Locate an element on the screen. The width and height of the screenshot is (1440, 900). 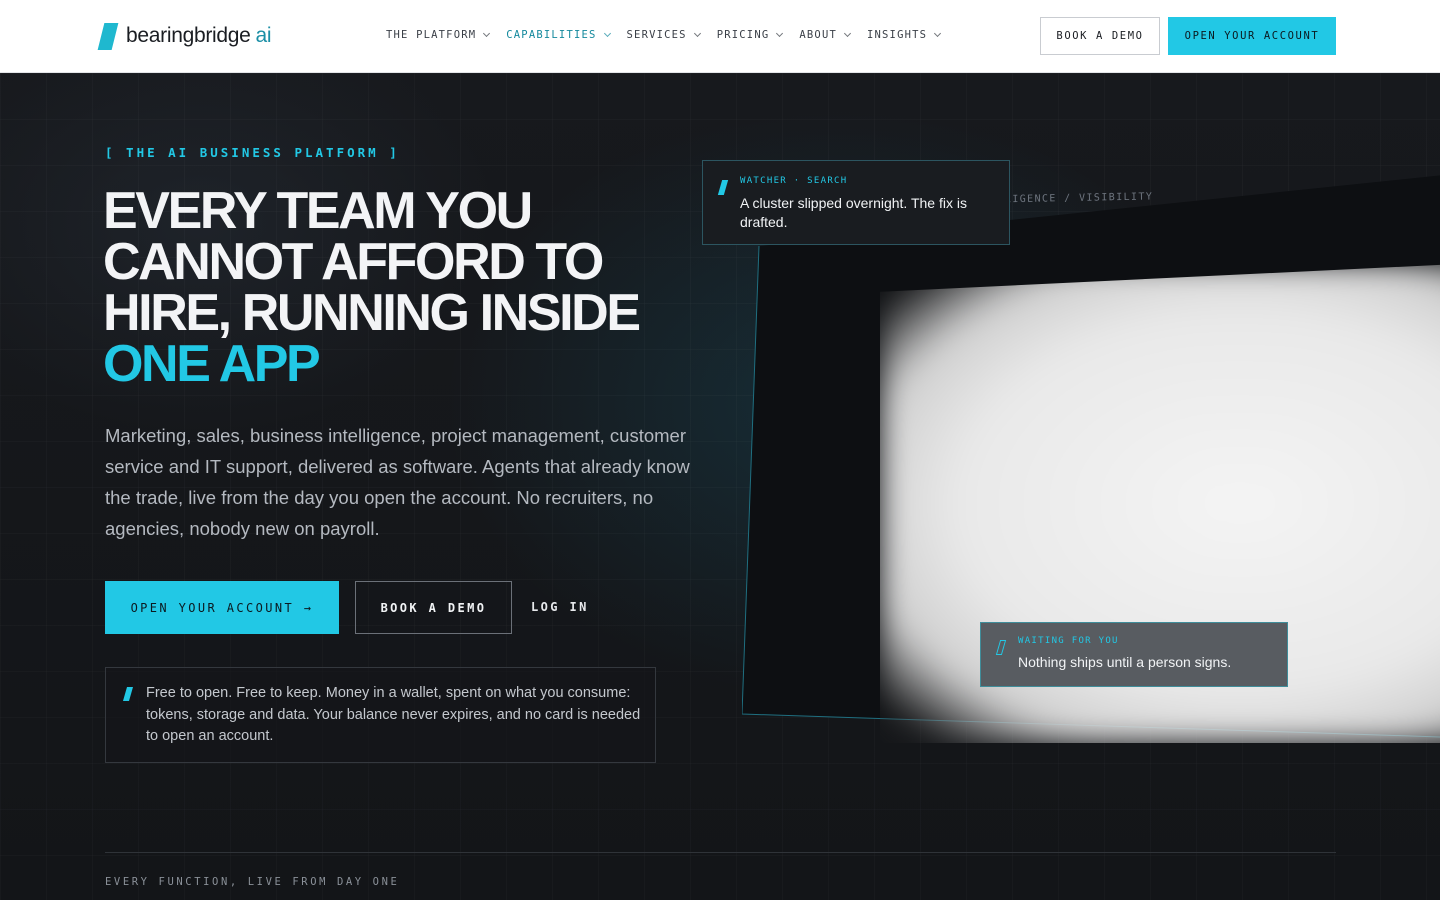
waiting-text: Nothing ships until a person signs. is located at coordinates (1125, 662).